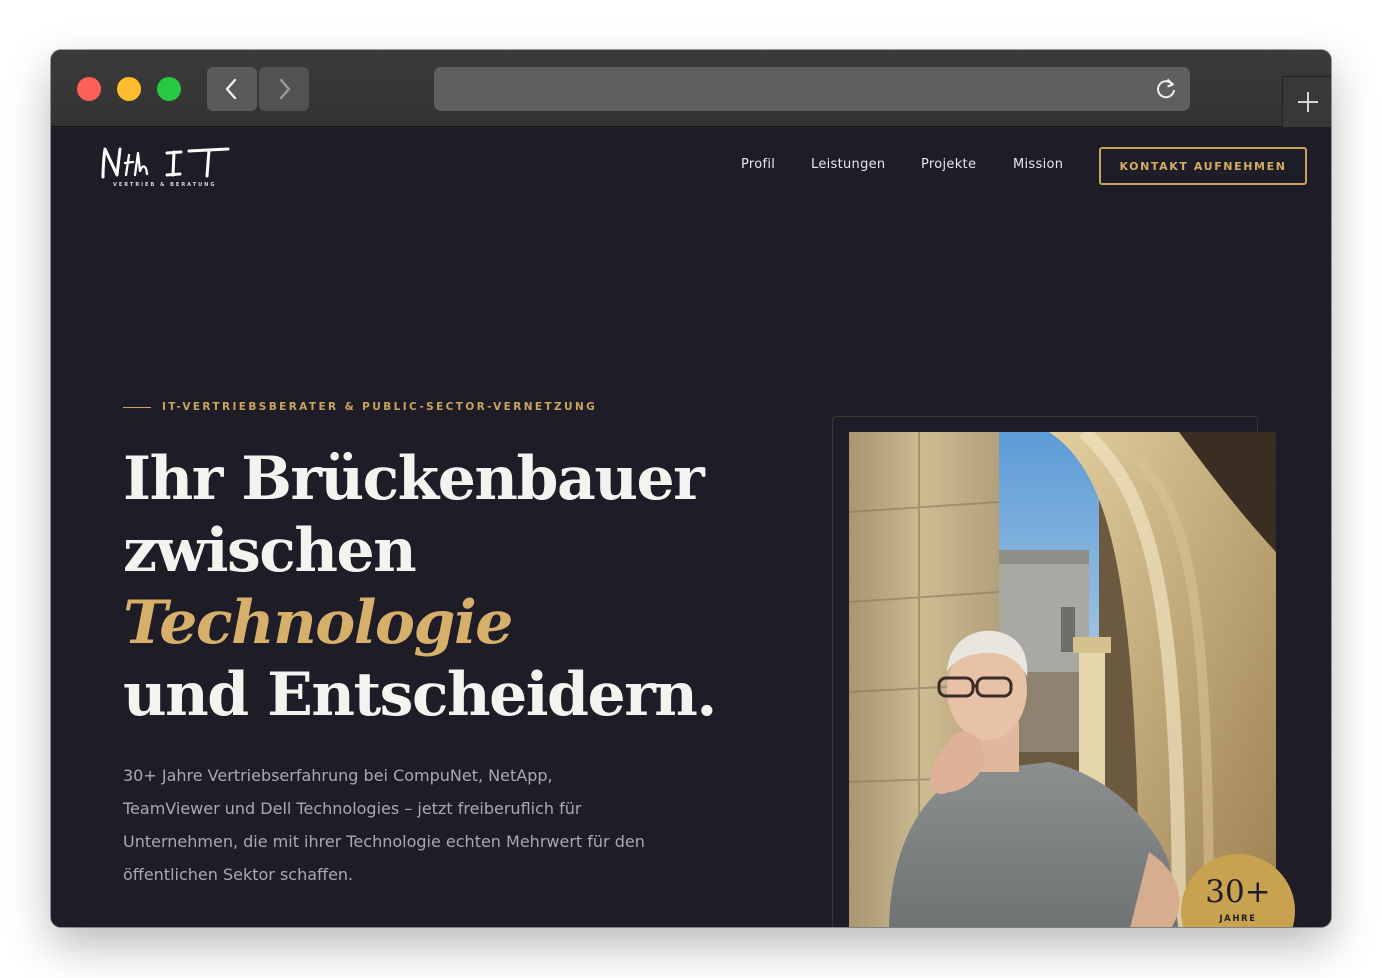  I want to click on close-window-button, so click(89, 89).